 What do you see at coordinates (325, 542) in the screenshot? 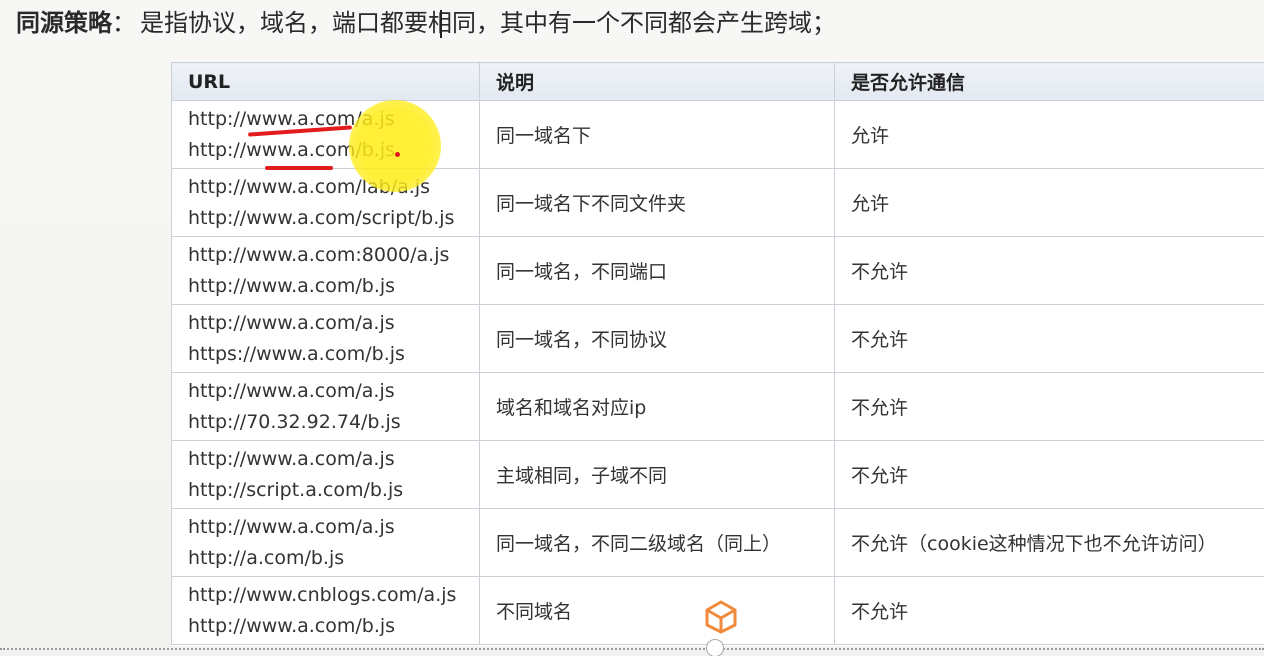
I see `url-cell: http://www.a.com/a.js http://a.com/b.js` at bounding box center [325, 542].